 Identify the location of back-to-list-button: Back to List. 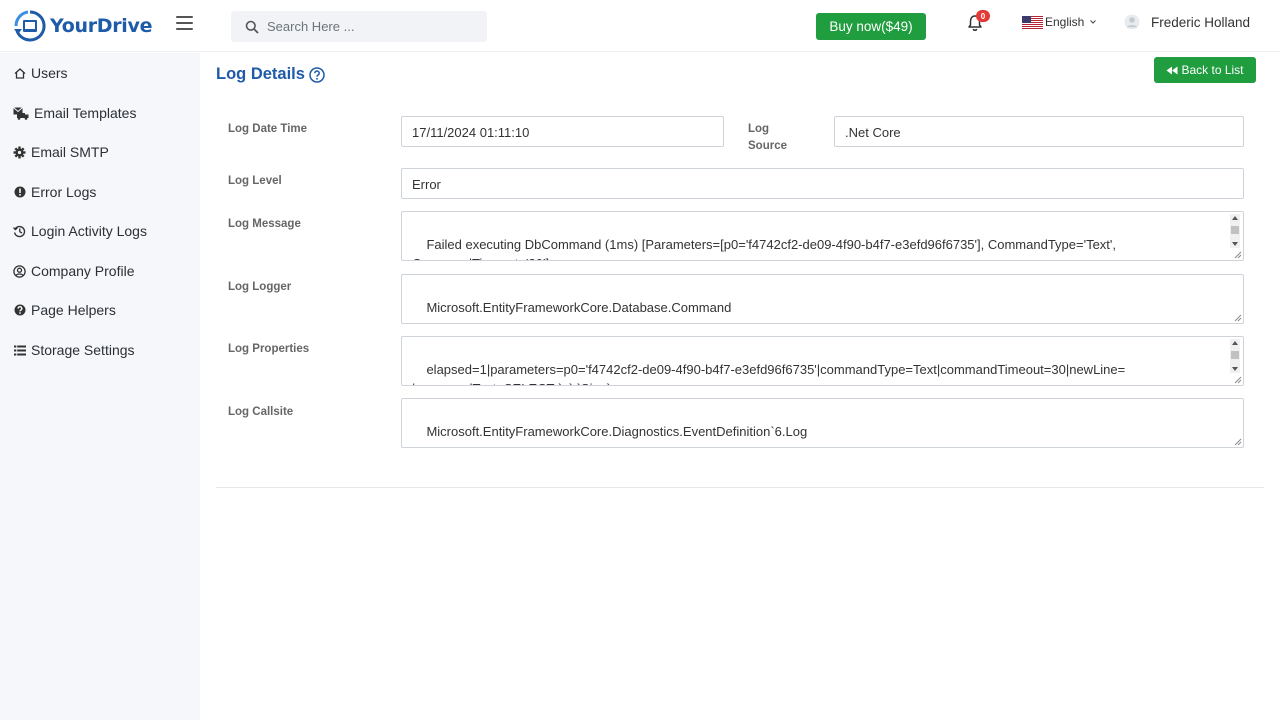
(1205, 70).